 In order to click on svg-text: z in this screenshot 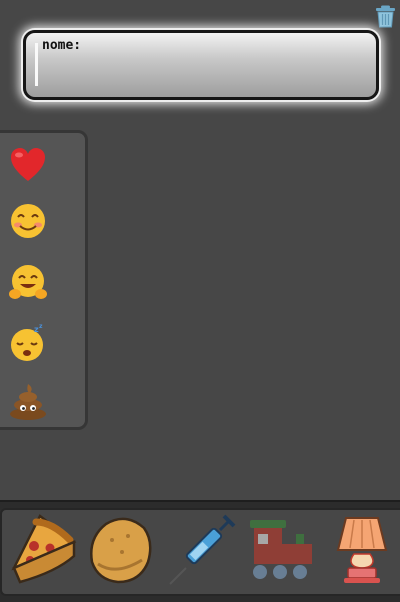, I will do `click(41, 326)`.